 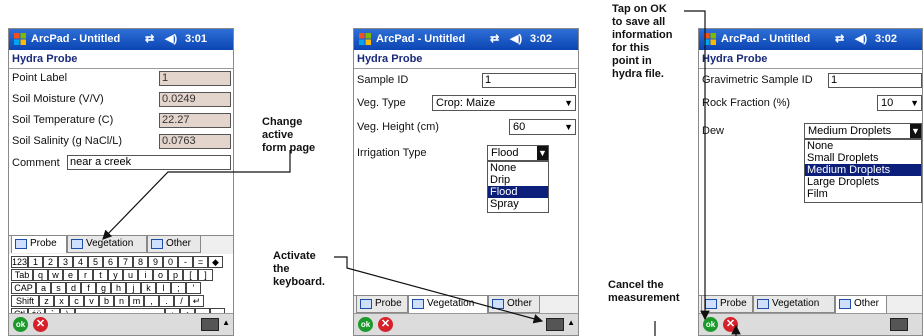 What do you see at coordinates (439, 290) in the screenshot?
I see `arrow-activate-keyboard` at bounding box center [439, 290].